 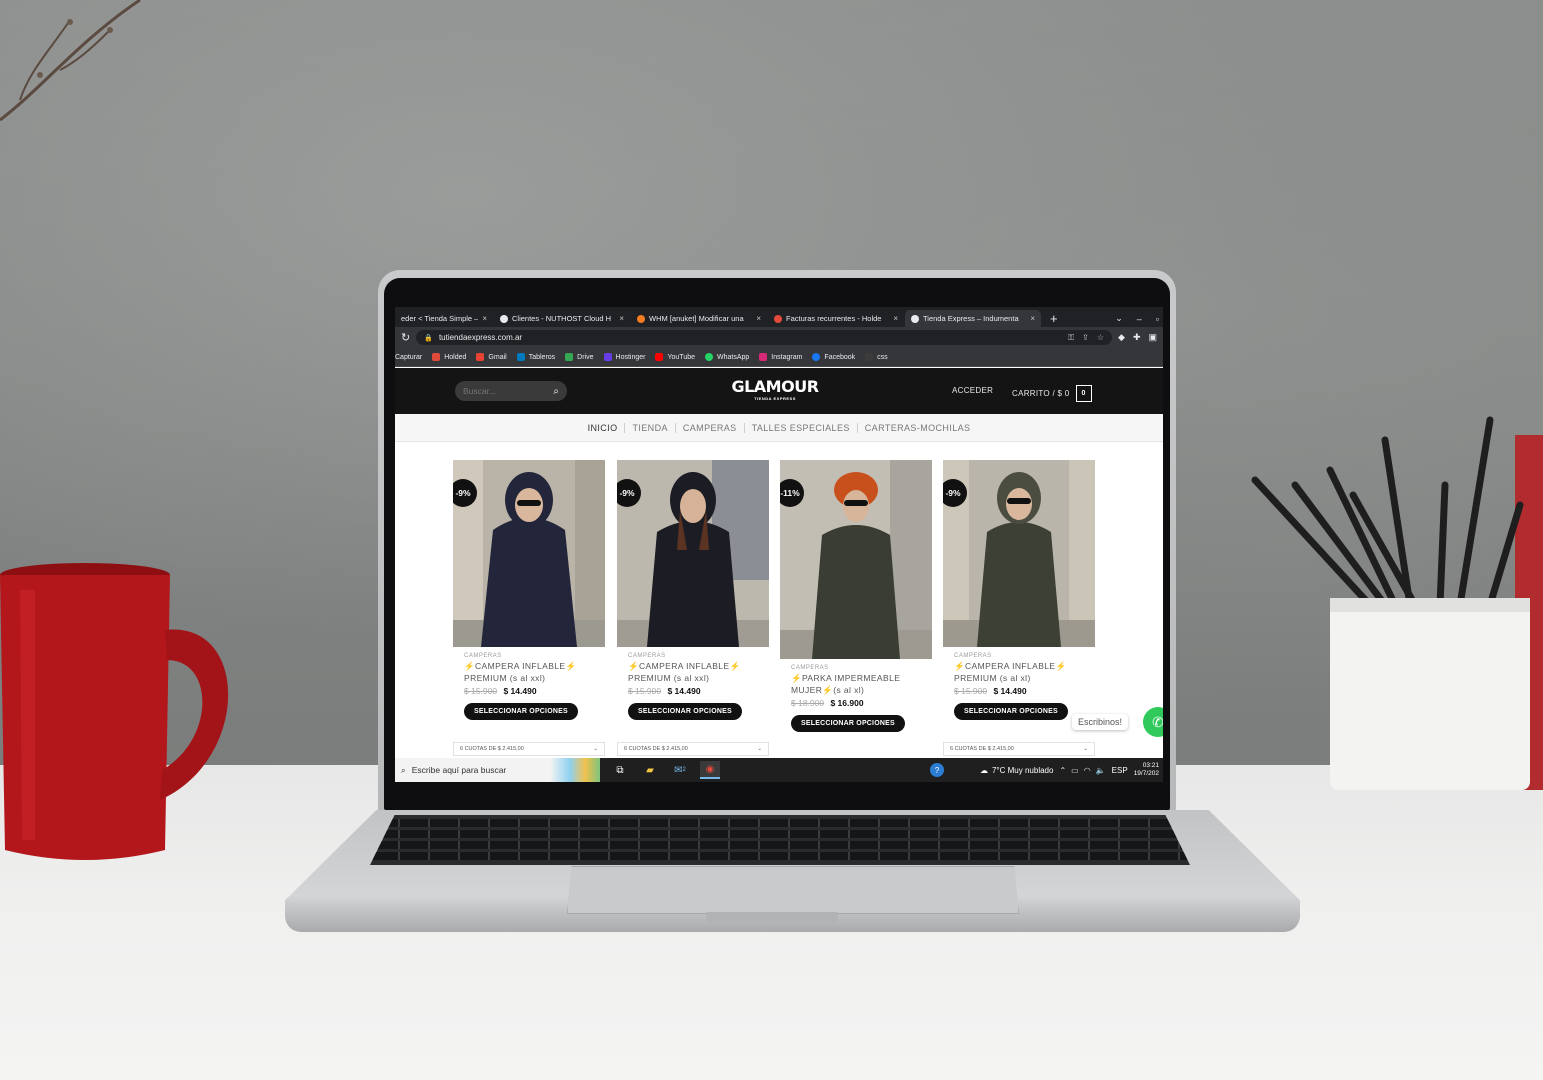 What do you see at coordinates (973, 318) in the screenshot?
I see `browser-tab-active: Tienda Express – Indumenta ×` at bounding box center [973, 318].